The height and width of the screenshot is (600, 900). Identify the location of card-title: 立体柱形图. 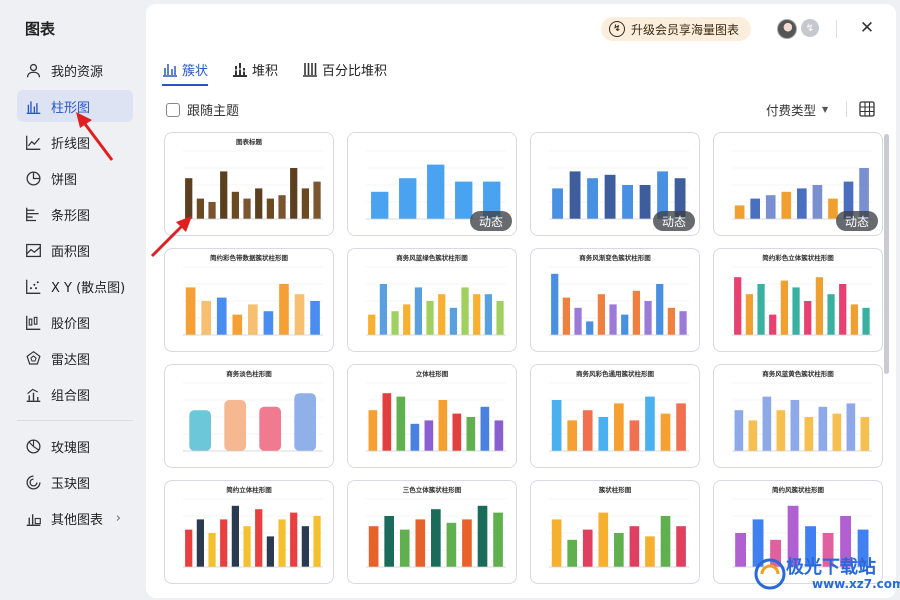
(432, 374).